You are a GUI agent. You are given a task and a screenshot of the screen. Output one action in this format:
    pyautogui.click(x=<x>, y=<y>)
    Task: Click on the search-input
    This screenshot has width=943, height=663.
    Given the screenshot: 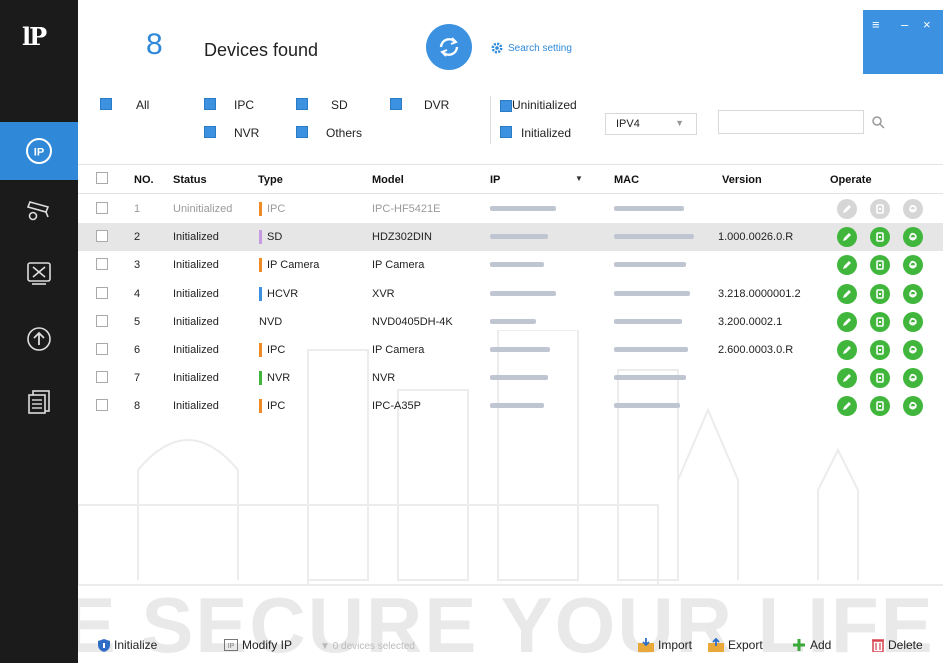 What is the action you would take?
    pyautogui.click(x=791, y=122)
    